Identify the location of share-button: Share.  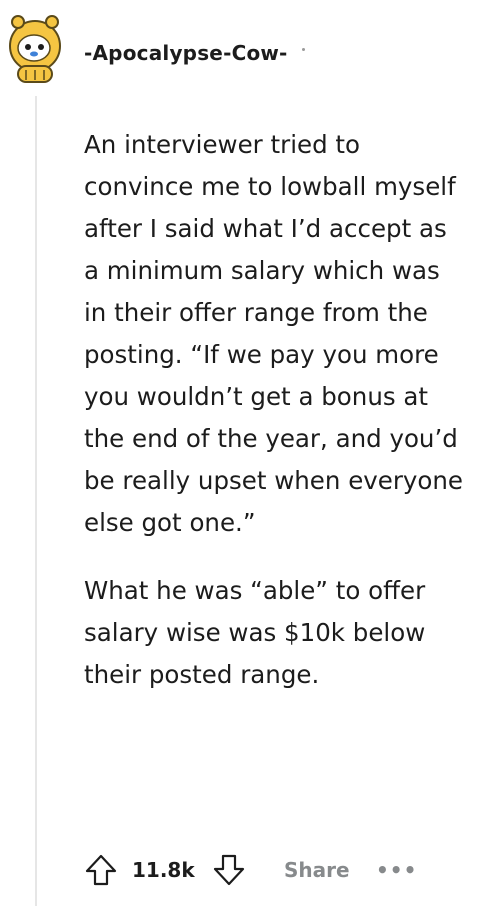
(317, 870).